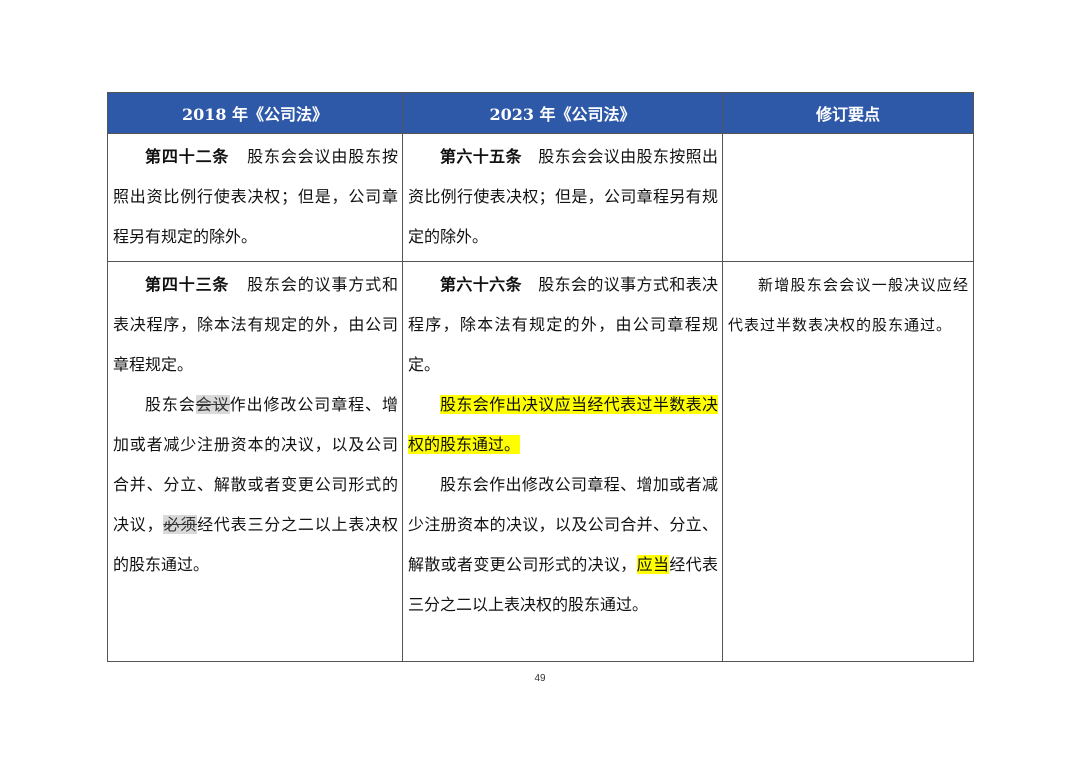 This screenshot has height=763, width=1080. Describe the element at coordinates (187, 156) in the screenshot. I see `article-number: 第四十二条` at that location.